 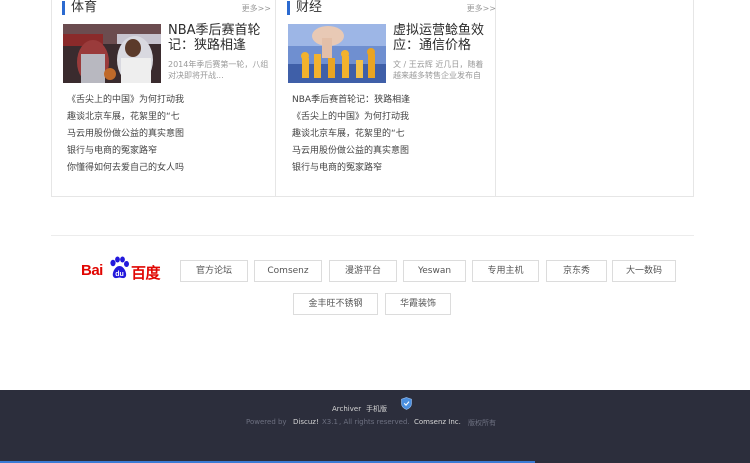 I want to click on archiver-link: Archiver, so click(x=346, y=409).